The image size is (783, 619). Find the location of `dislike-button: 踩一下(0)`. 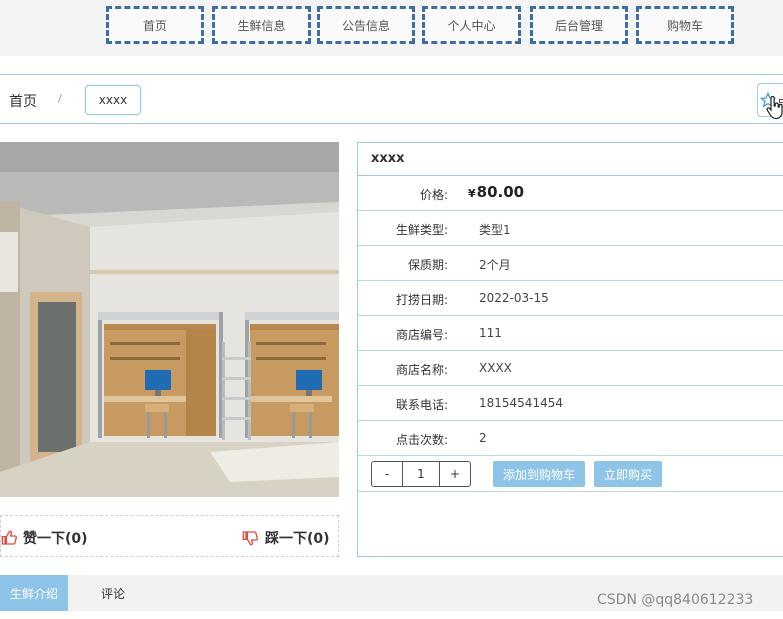

dislike-button: 踩一下(0) is located at coordinates (285, 538).